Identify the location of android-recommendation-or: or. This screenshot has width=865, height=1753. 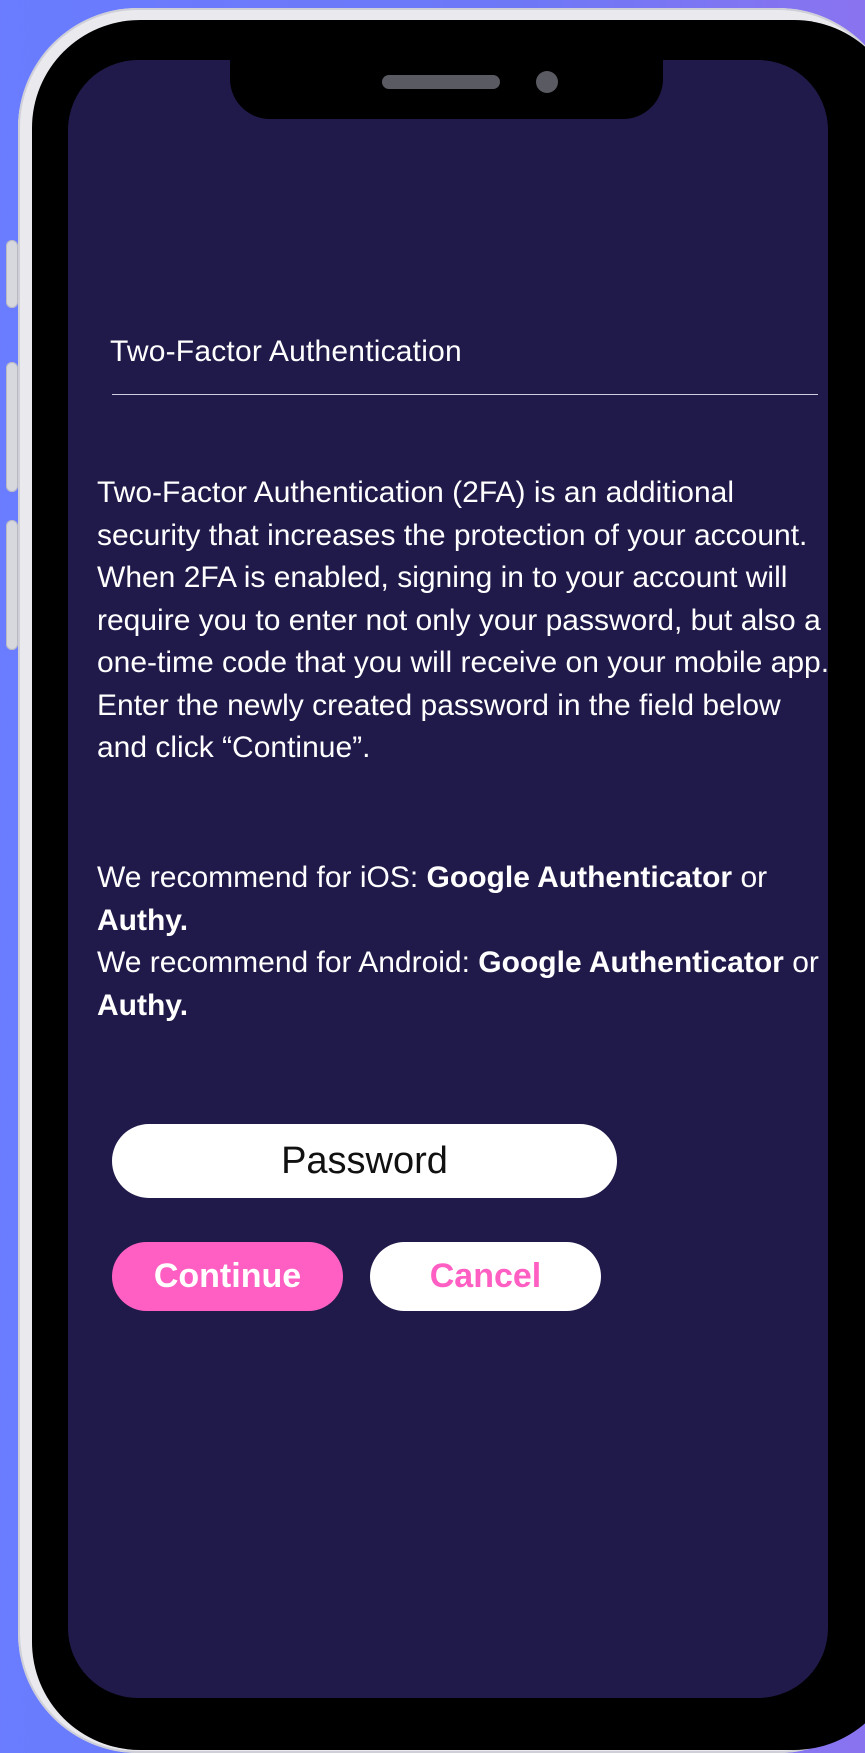
(801, 962).